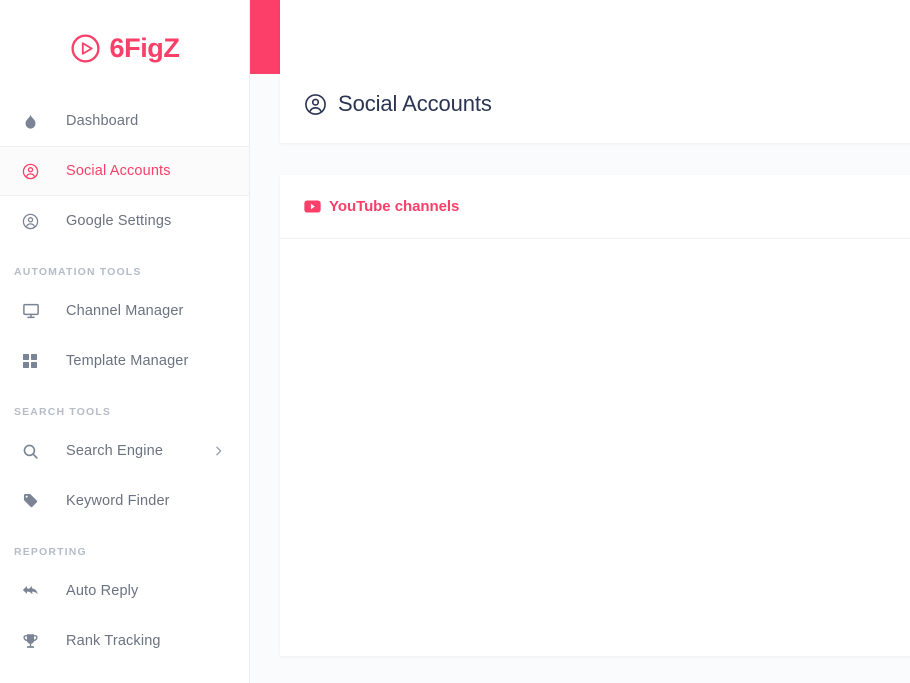  Describe the element at coordinates (35, 121) in the screenshot. I see `flame-icon` at that location.